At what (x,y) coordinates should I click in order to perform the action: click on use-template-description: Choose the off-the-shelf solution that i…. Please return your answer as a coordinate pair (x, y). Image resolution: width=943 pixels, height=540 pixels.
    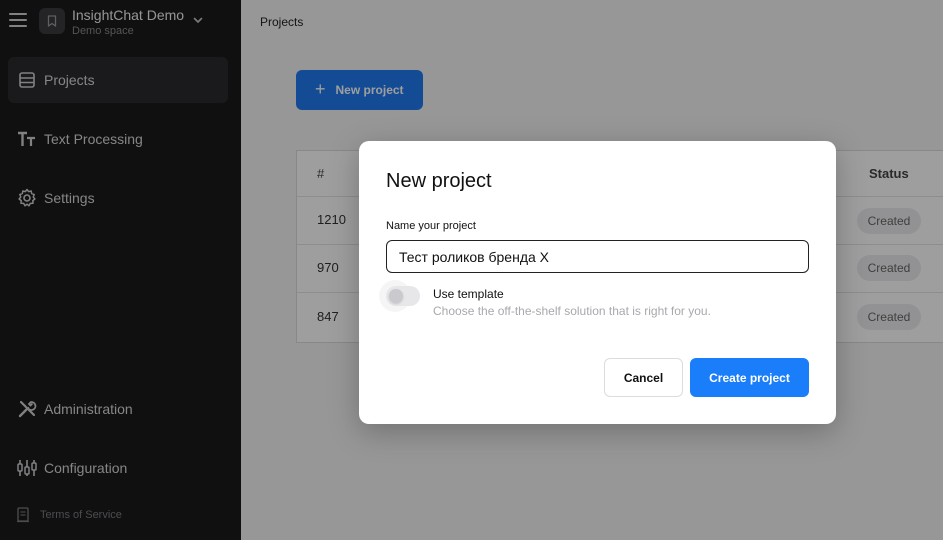
    Looking at the image, I should click on (572, 311).